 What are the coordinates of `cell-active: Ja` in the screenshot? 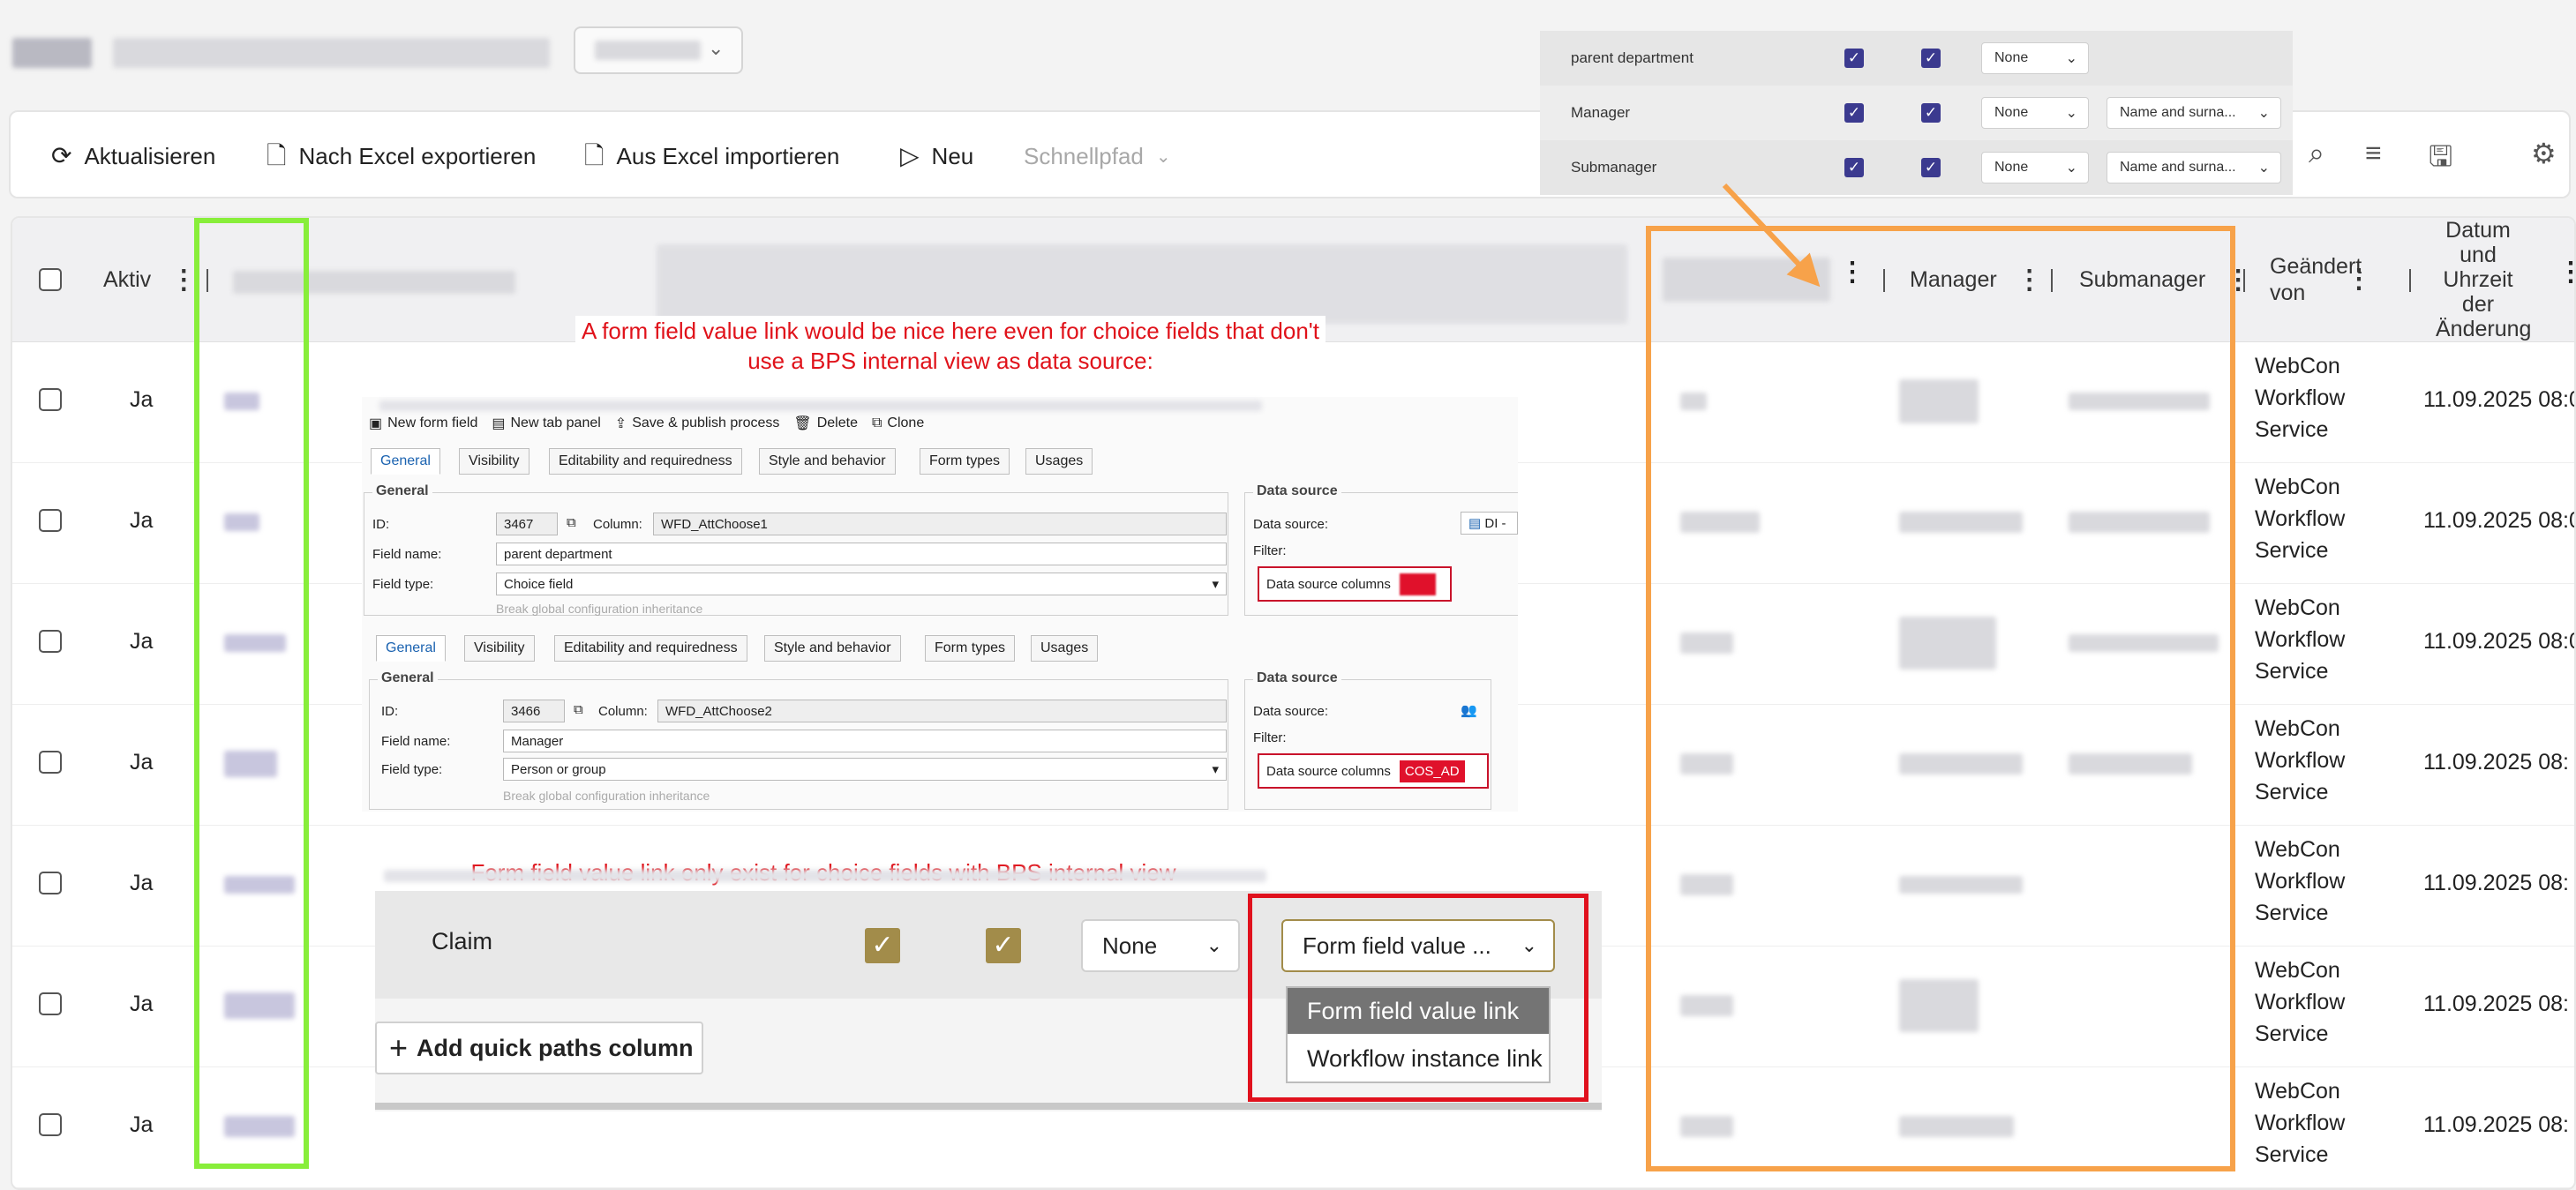 It's located at (142, 1124).